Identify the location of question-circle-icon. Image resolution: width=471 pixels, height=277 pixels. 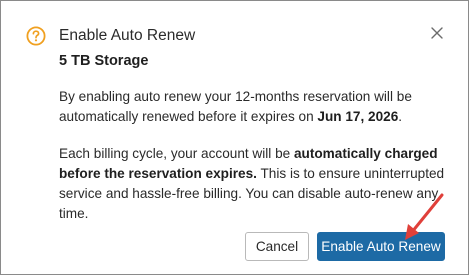
(36, 36).